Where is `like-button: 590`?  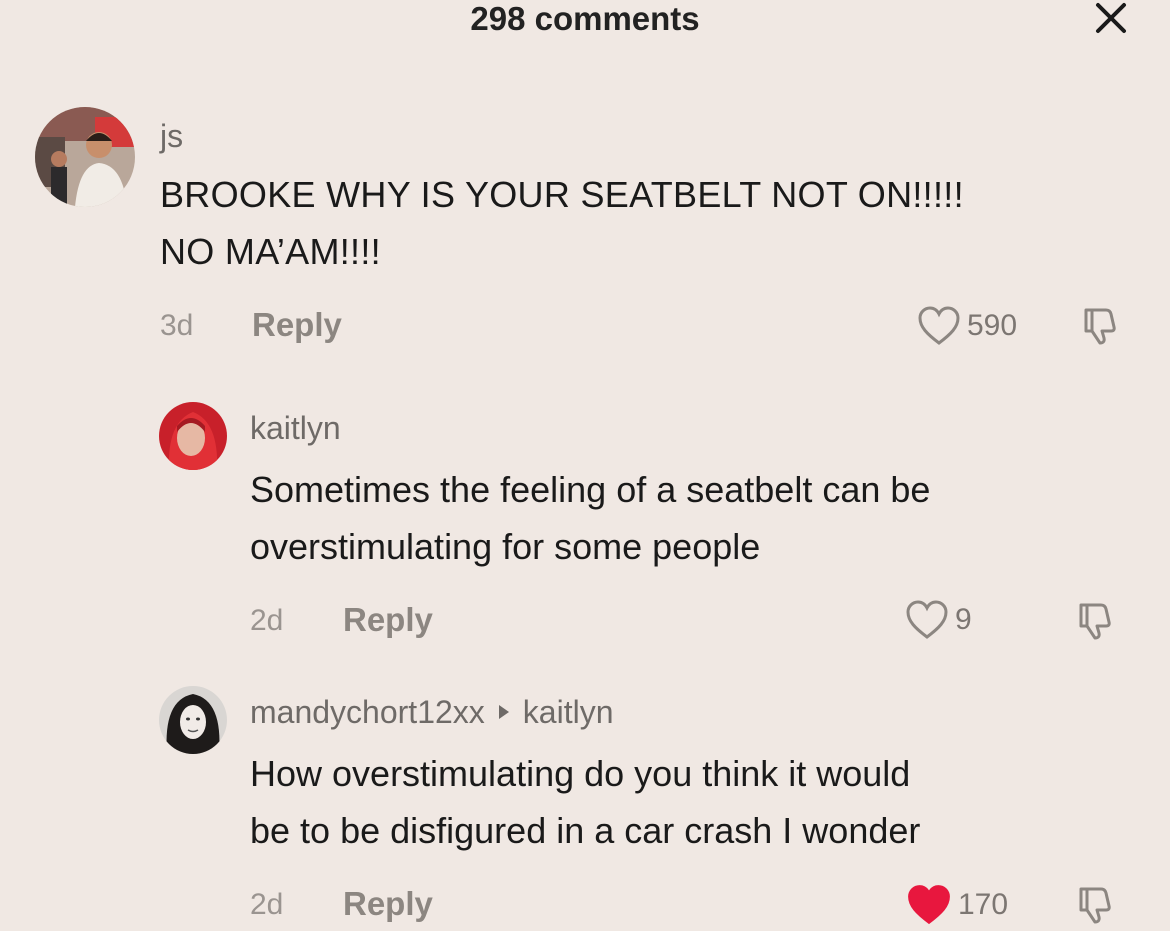
like-button: 590 is located at coordinates (967, 326).